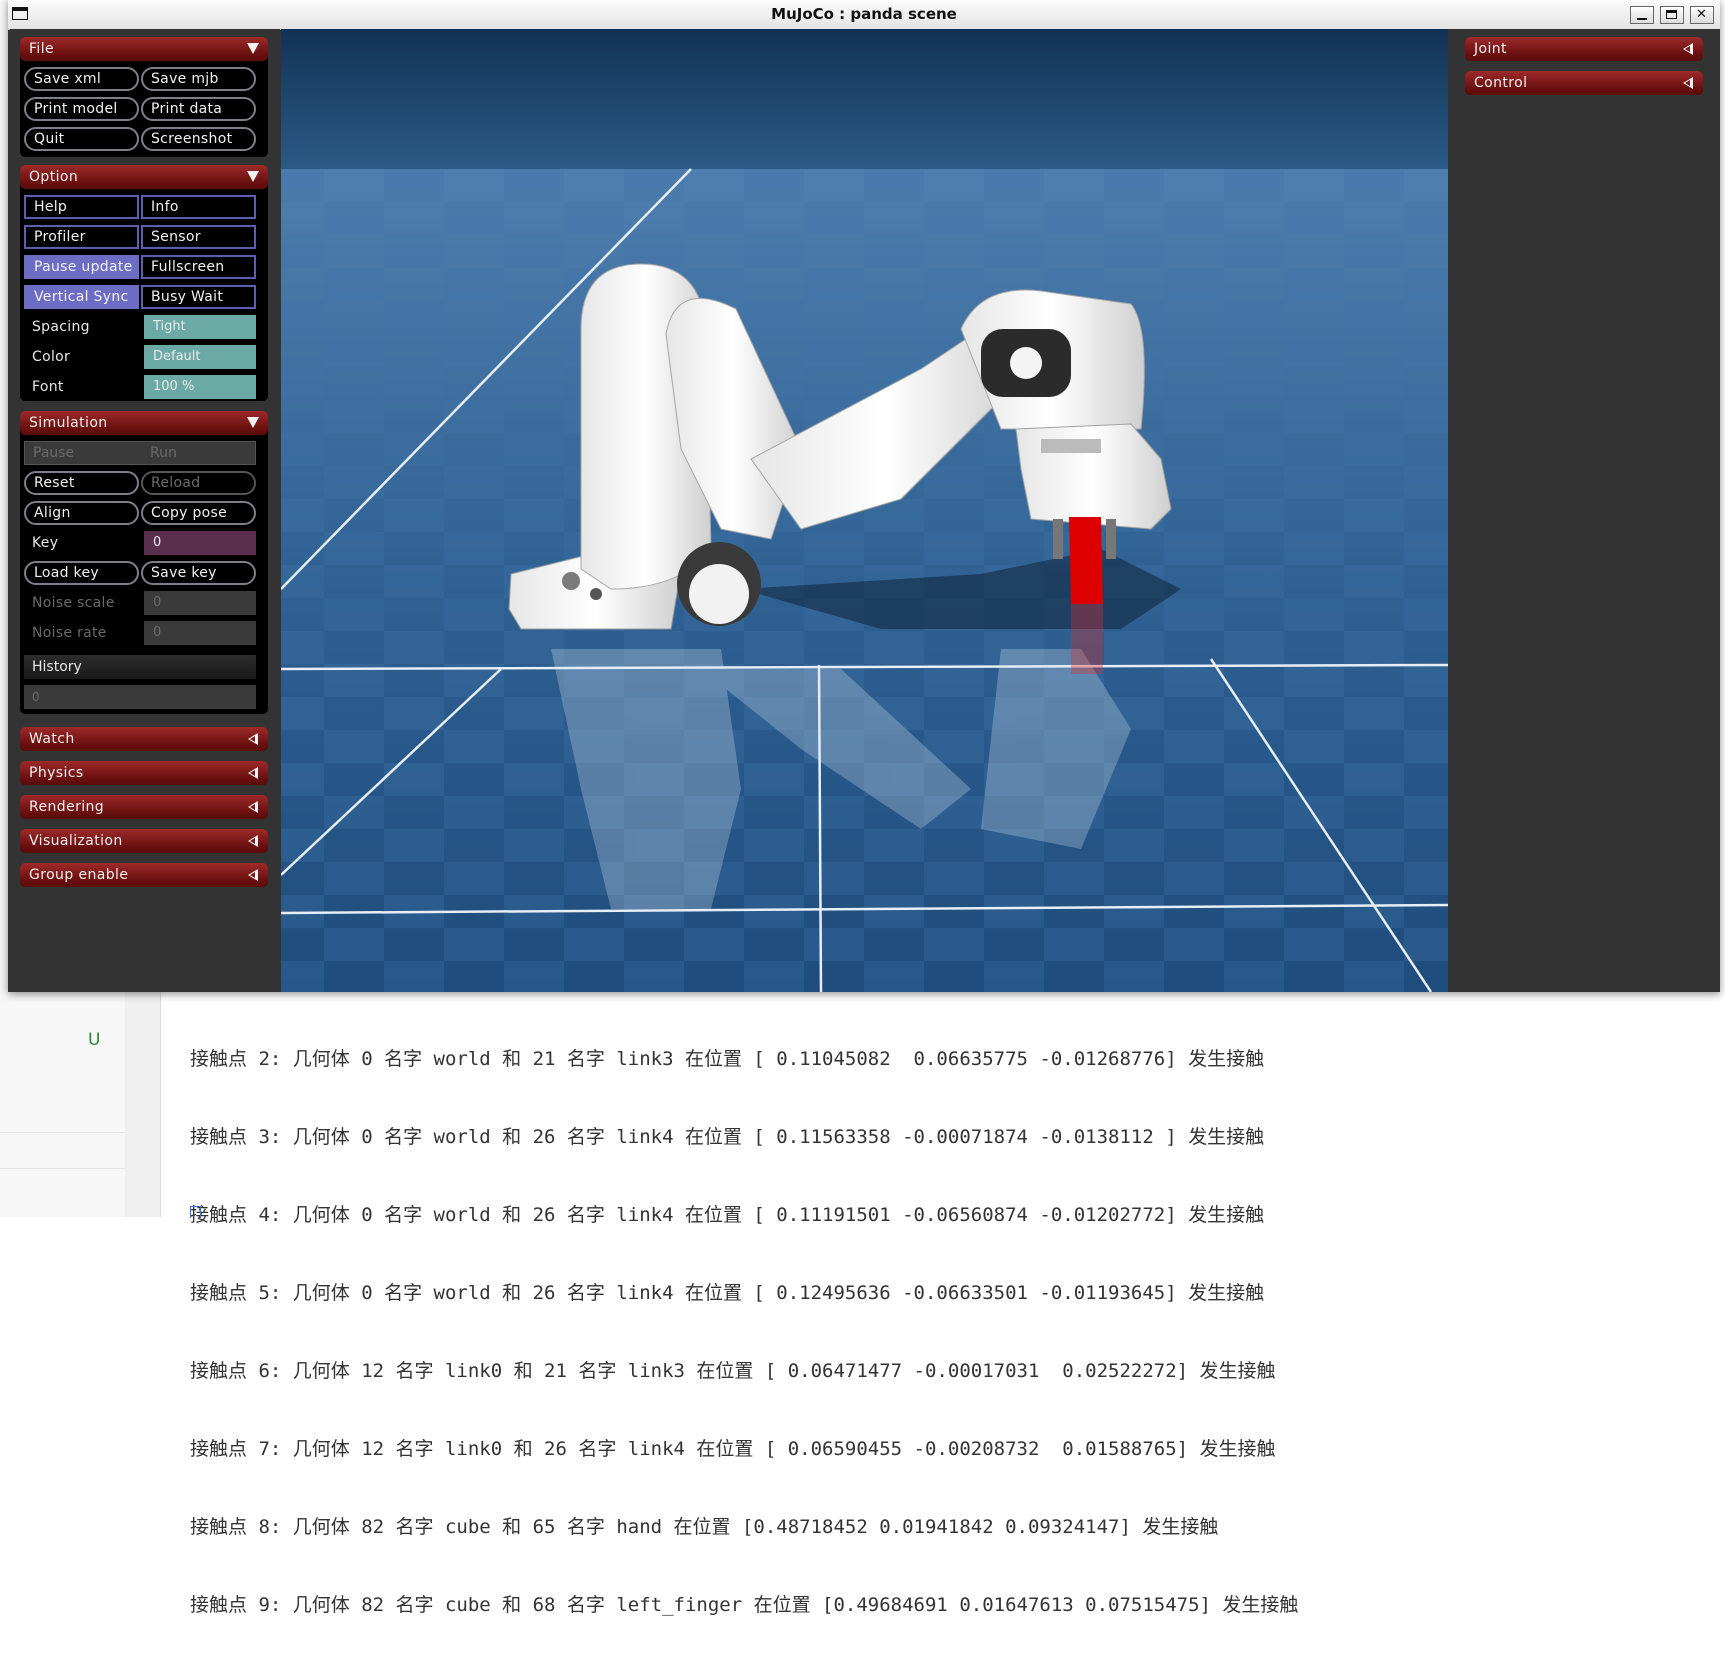  Describe the element at coordinates (140, 603) in the screenshot. I see `noise-scale-row: Noise scale 0` at that location.